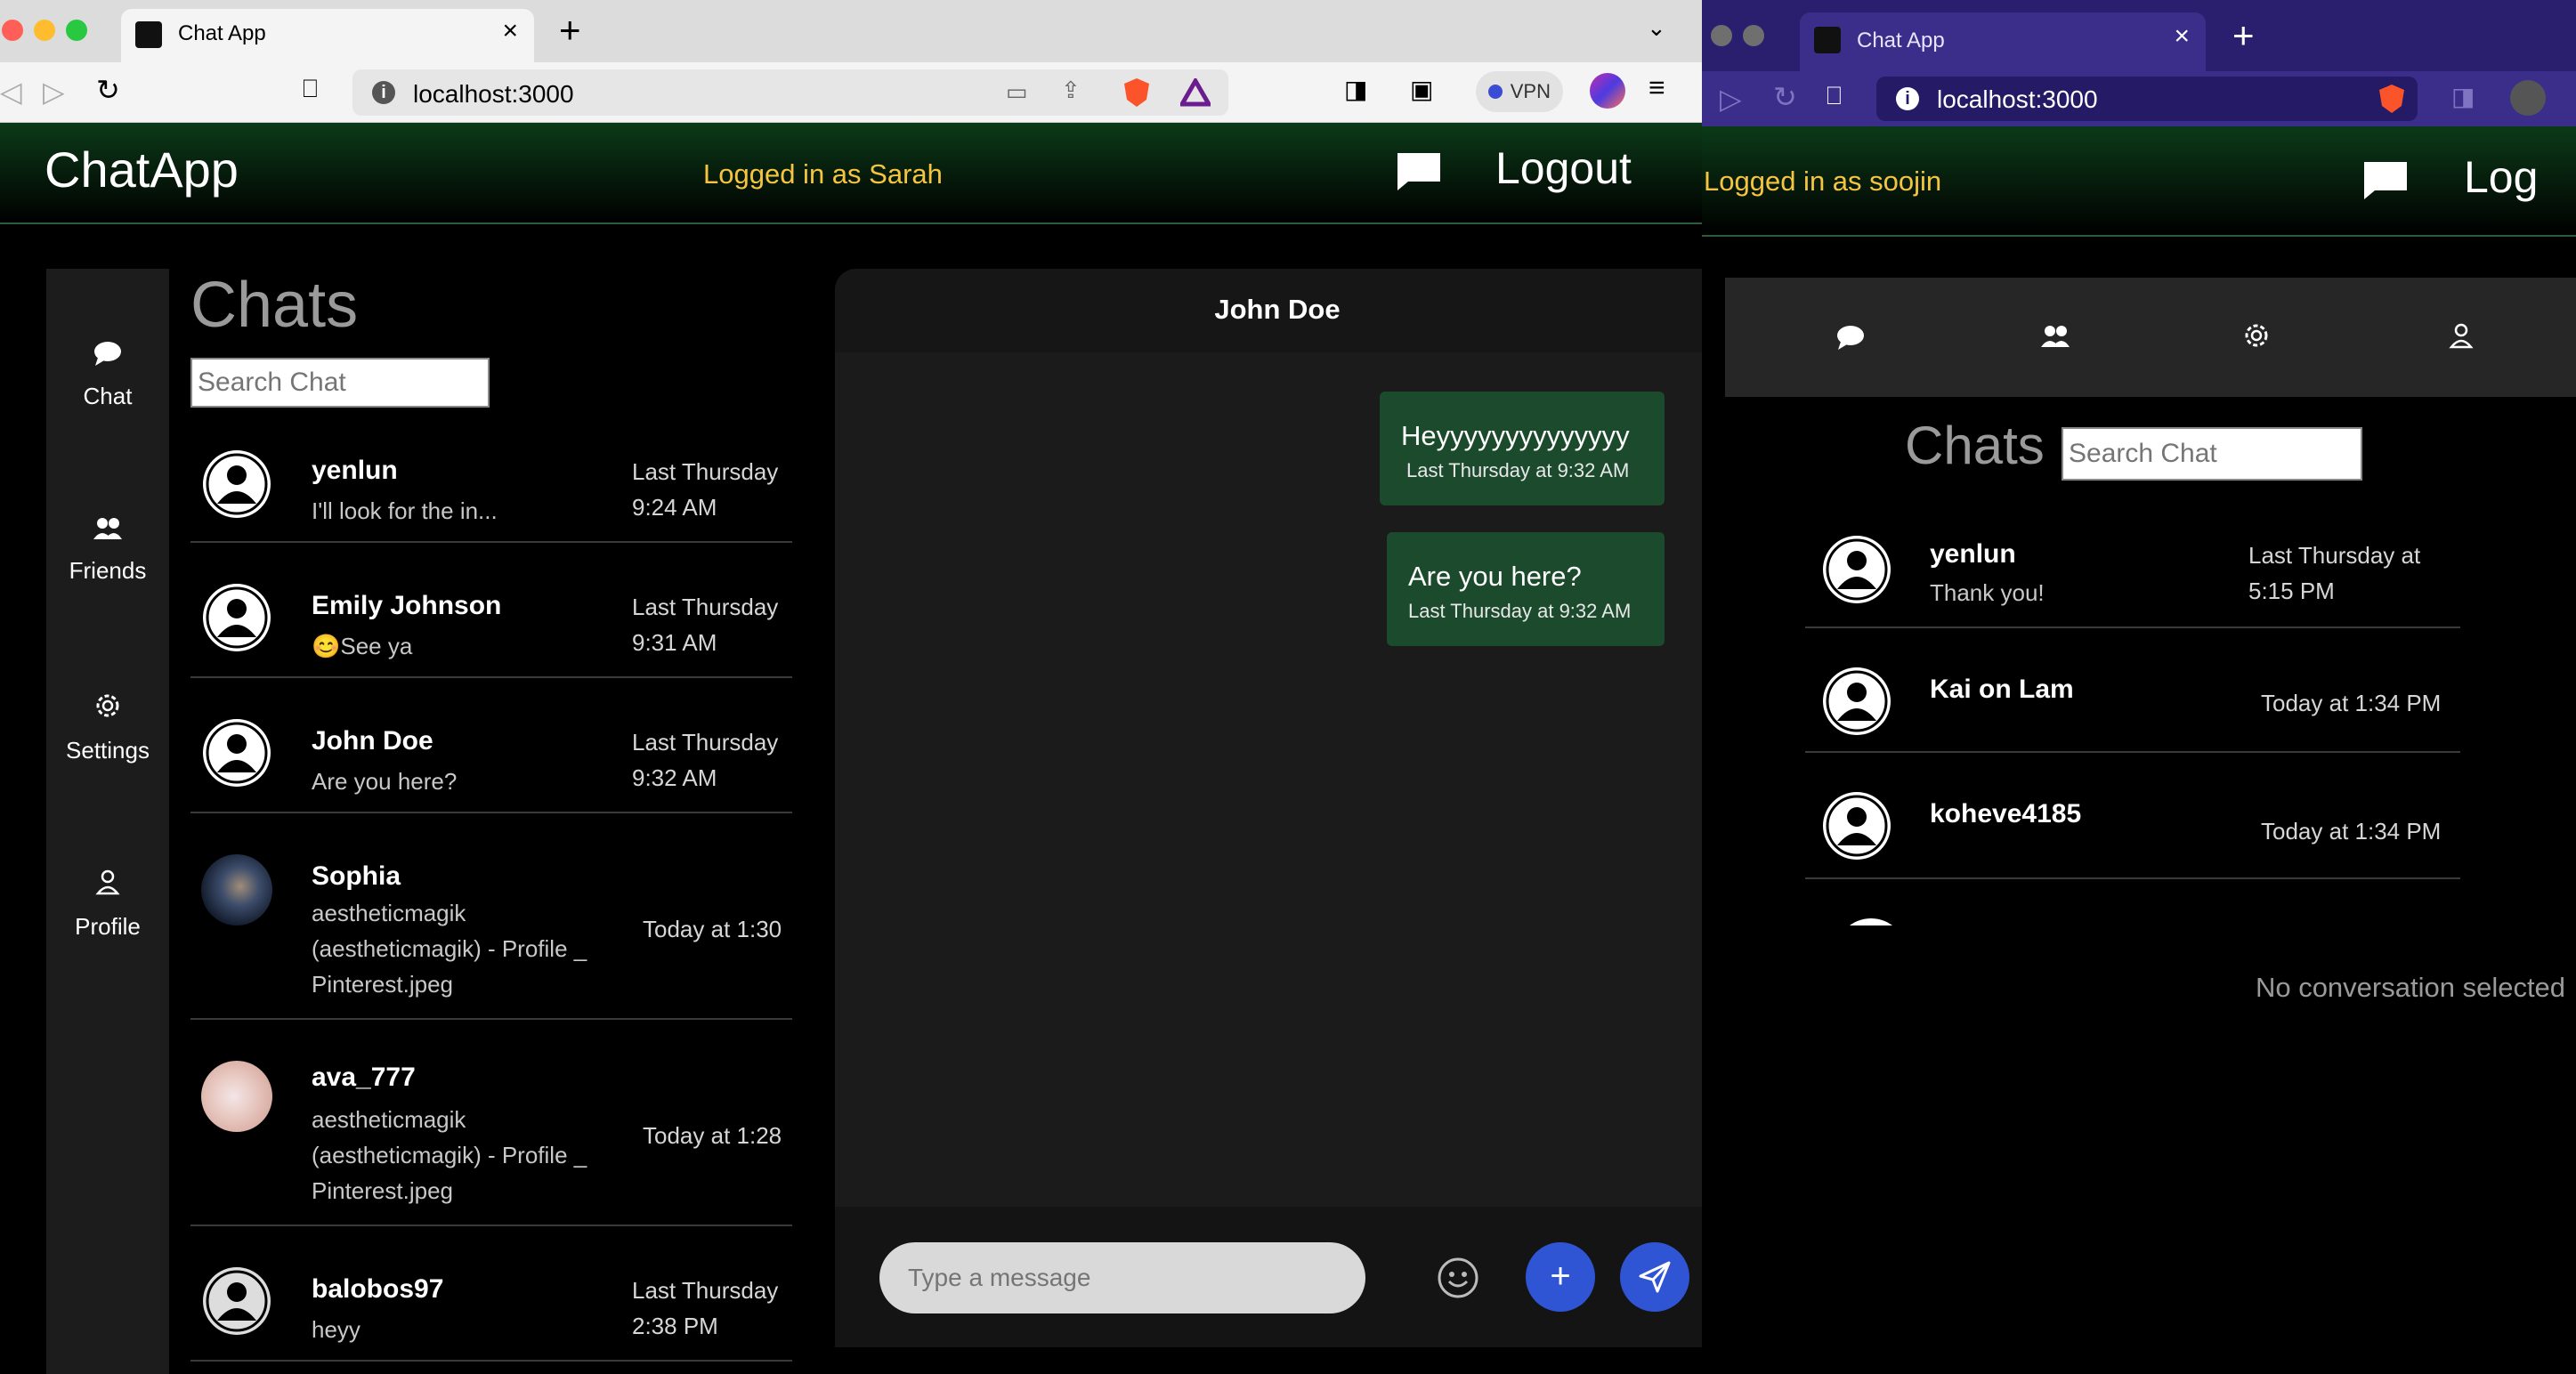 This screenshot has width=2576, height=1374. I want to click on partial-list-item, so click(1871, 921).